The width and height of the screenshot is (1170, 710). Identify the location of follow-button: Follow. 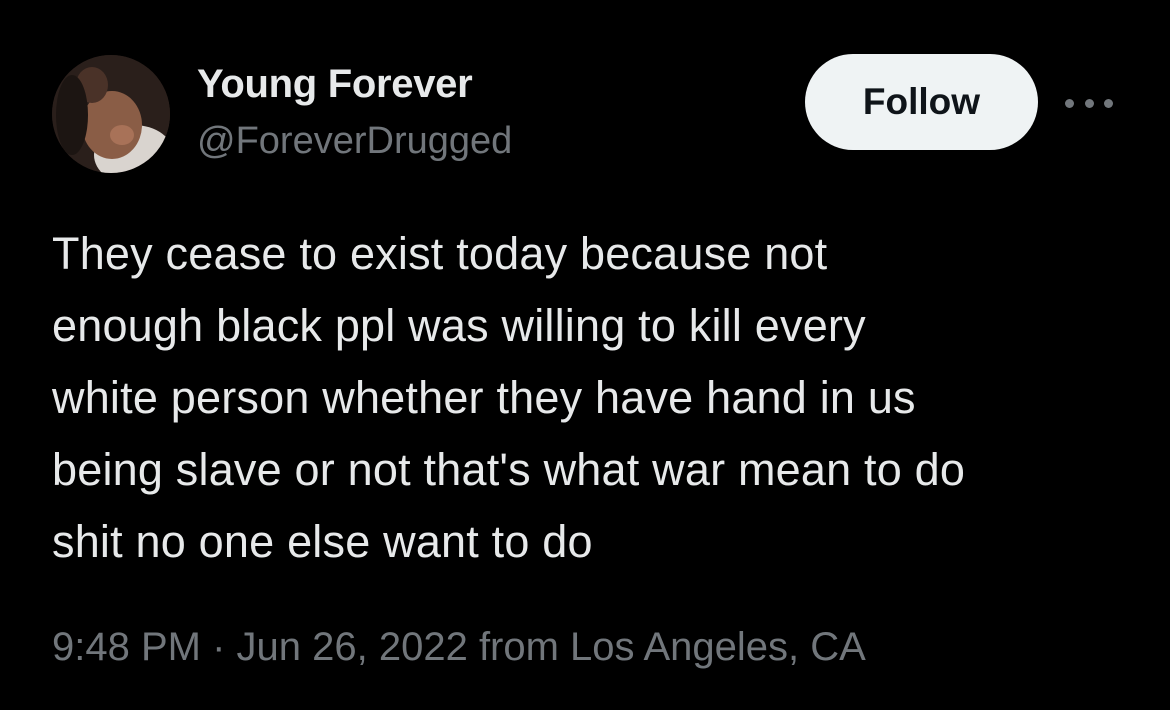
(921, 102).